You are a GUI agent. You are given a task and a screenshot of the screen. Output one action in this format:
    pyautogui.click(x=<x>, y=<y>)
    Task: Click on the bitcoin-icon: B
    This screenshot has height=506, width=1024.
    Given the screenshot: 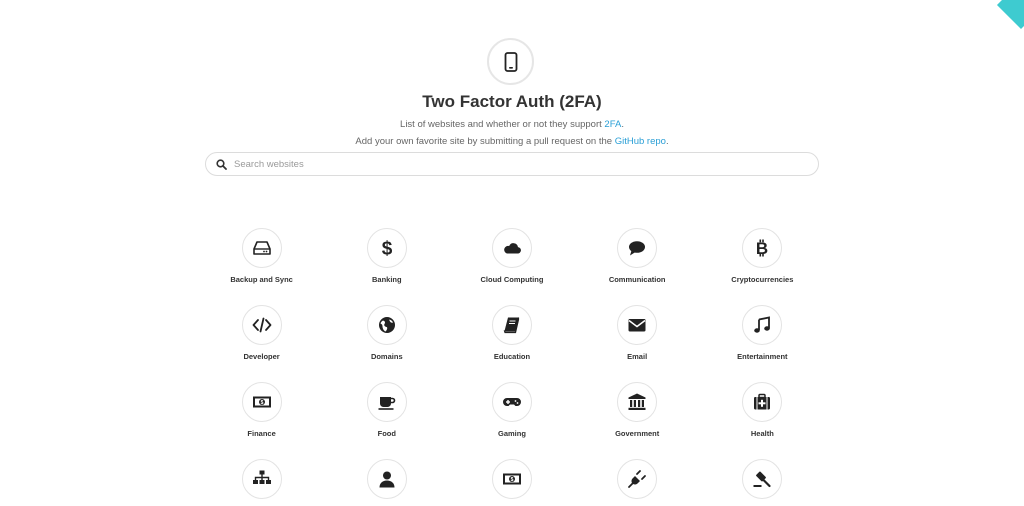 What is the action you would take?
    pyautogui.click(x=762, y=248)
    